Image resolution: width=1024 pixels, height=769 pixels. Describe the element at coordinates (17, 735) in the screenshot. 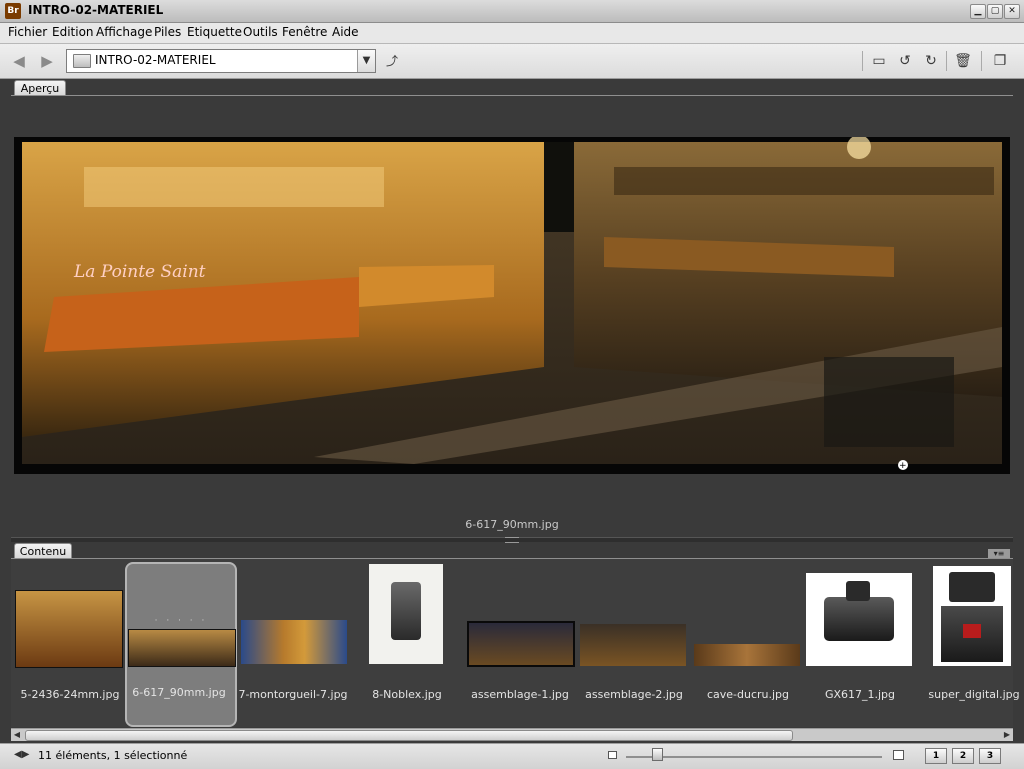

I see `scroll-left-icon: ◀` at that location.